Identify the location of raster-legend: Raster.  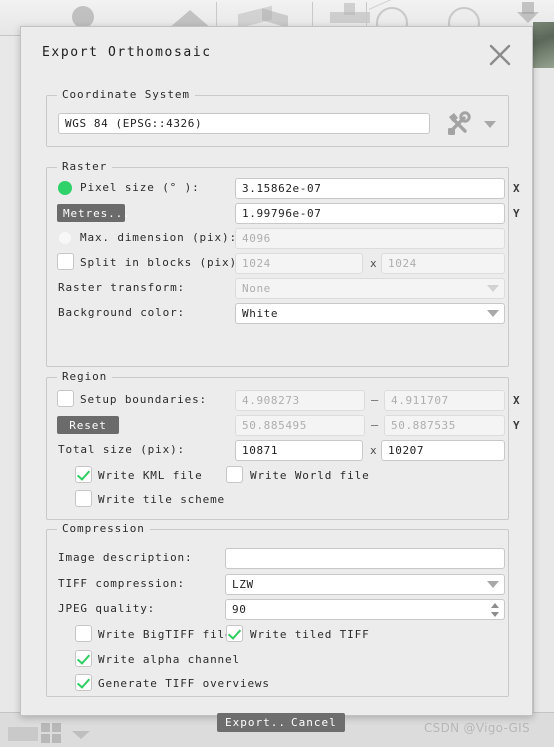
(85, 166).